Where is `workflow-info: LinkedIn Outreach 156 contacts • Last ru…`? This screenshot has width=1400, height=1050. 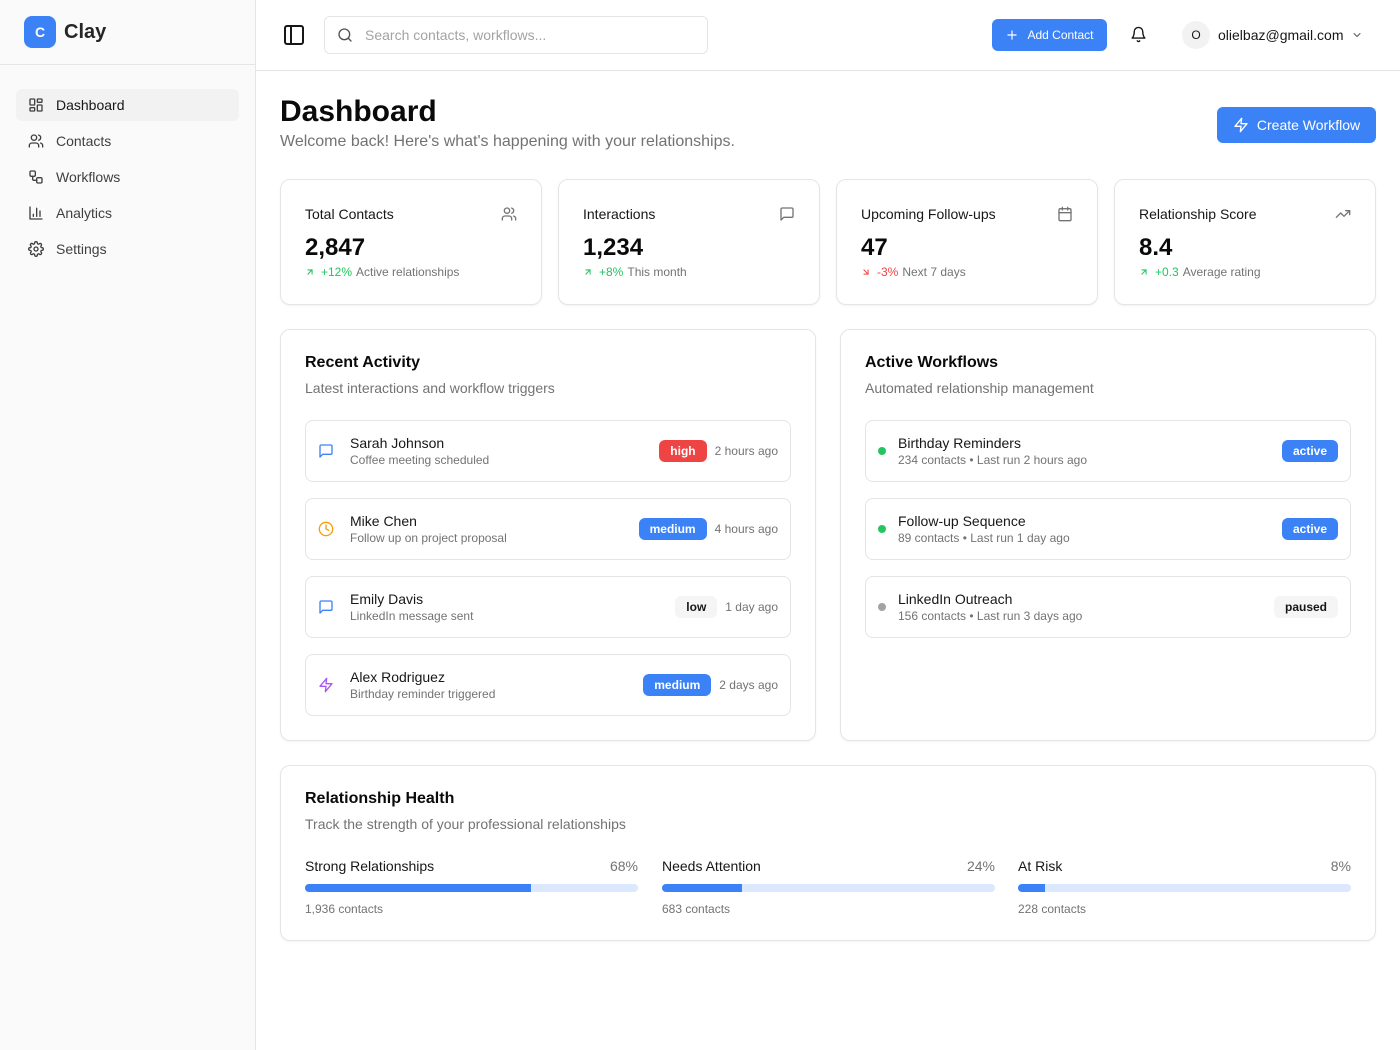 workflow-info: LinkedIn Outreach 156 contacts • Last ru… is located at coordinates (1086, 607).